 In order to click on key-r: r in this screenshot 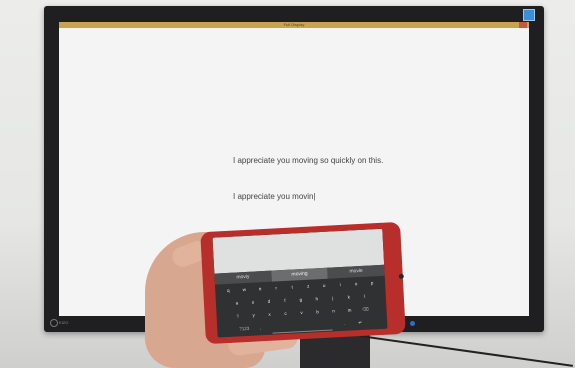, I will do `click(276, 288)`.